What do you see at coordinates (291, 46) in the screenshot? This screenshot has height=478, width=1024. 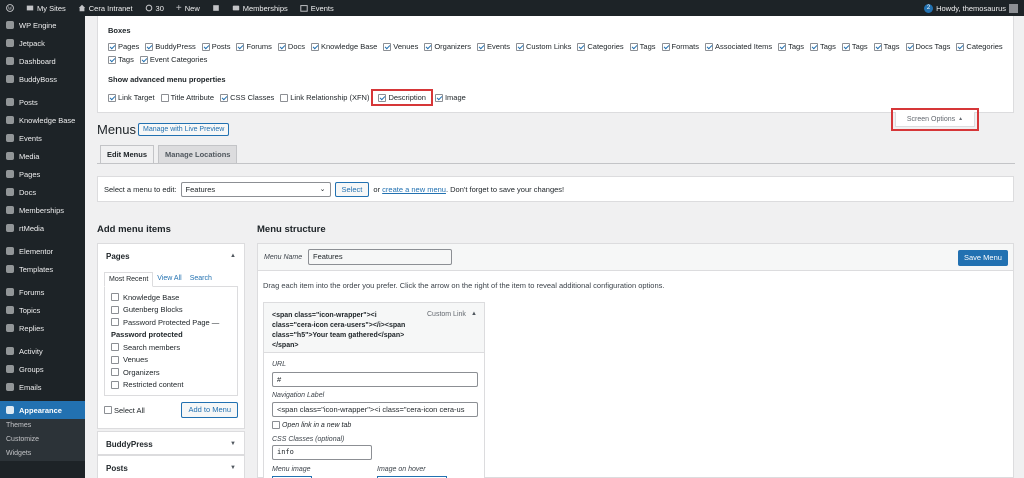 I see `option-docs: Docs` at bounding box center [291, 46].